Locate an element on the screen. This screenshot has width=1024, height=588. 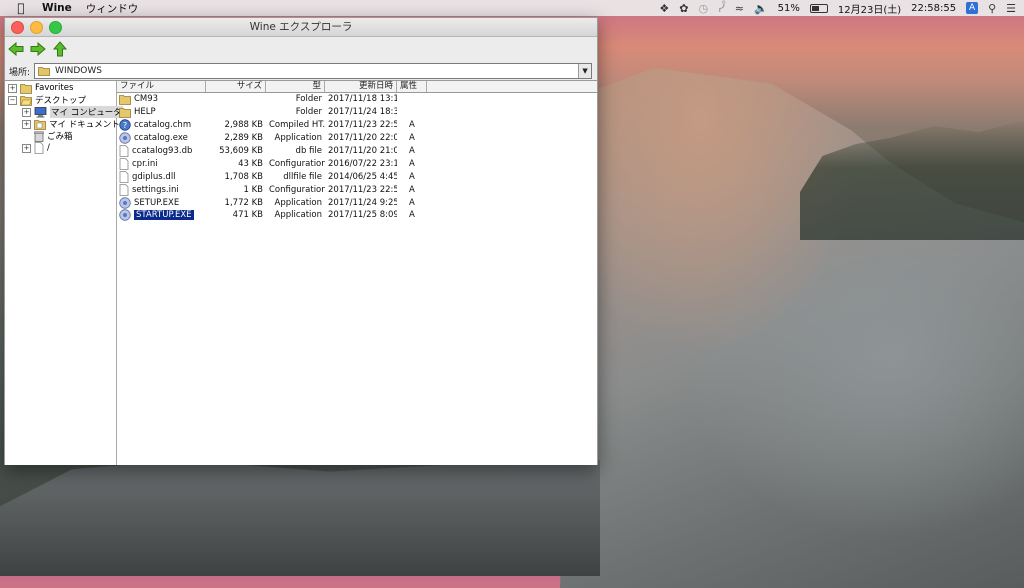
spotlight-icon: ⚲ is located at coordinates (992, 8).